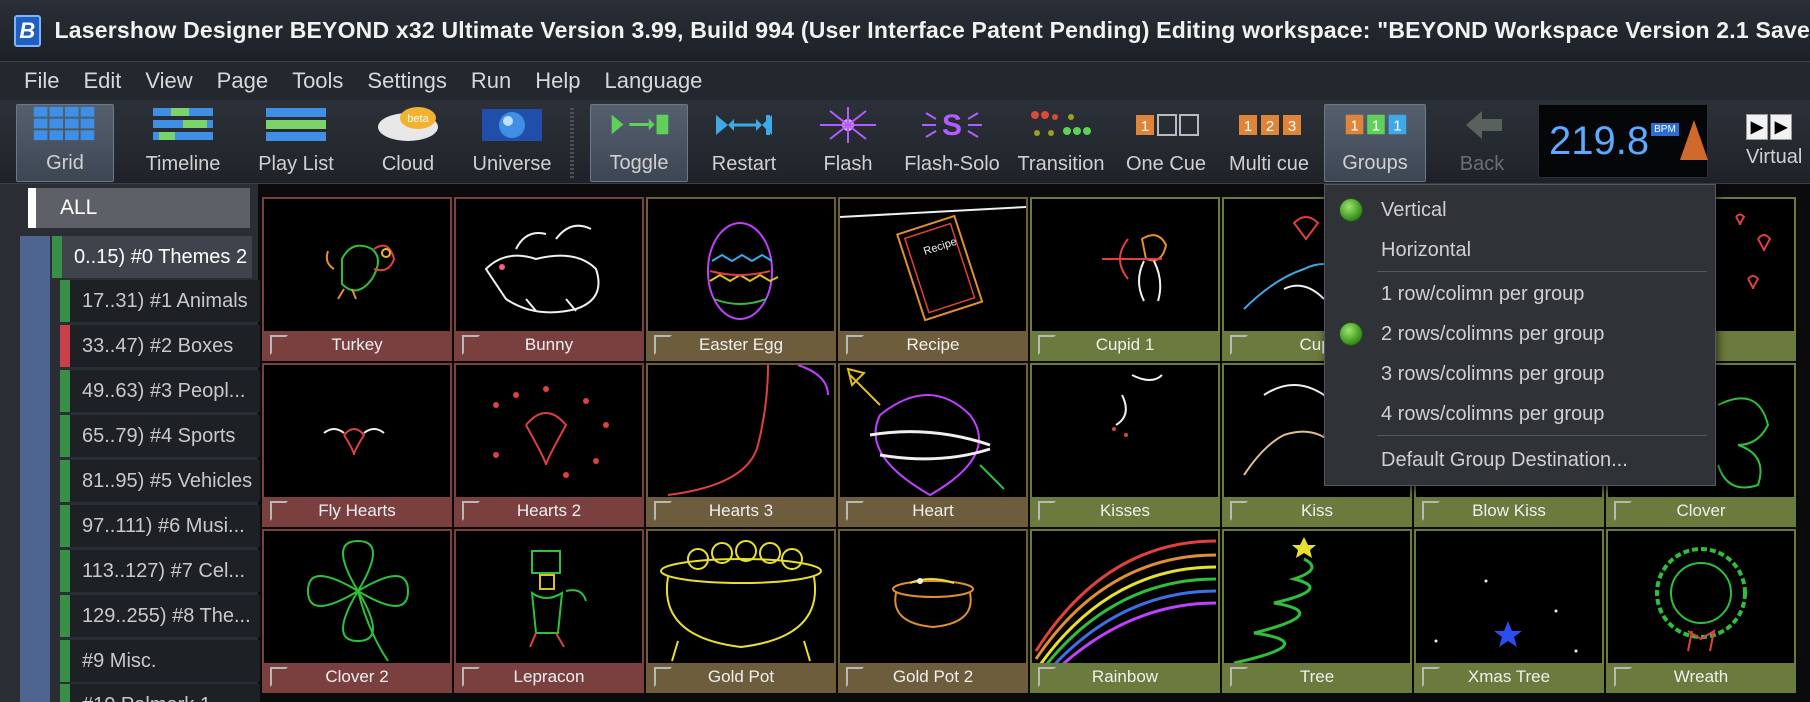 The height and width of the screenshot is (702, 1810). What do you see at coordinates (1125, 611) in the screenshot?
I see `cue-cell-rainbow: Rainbow` at bounding box center [1125, 611].